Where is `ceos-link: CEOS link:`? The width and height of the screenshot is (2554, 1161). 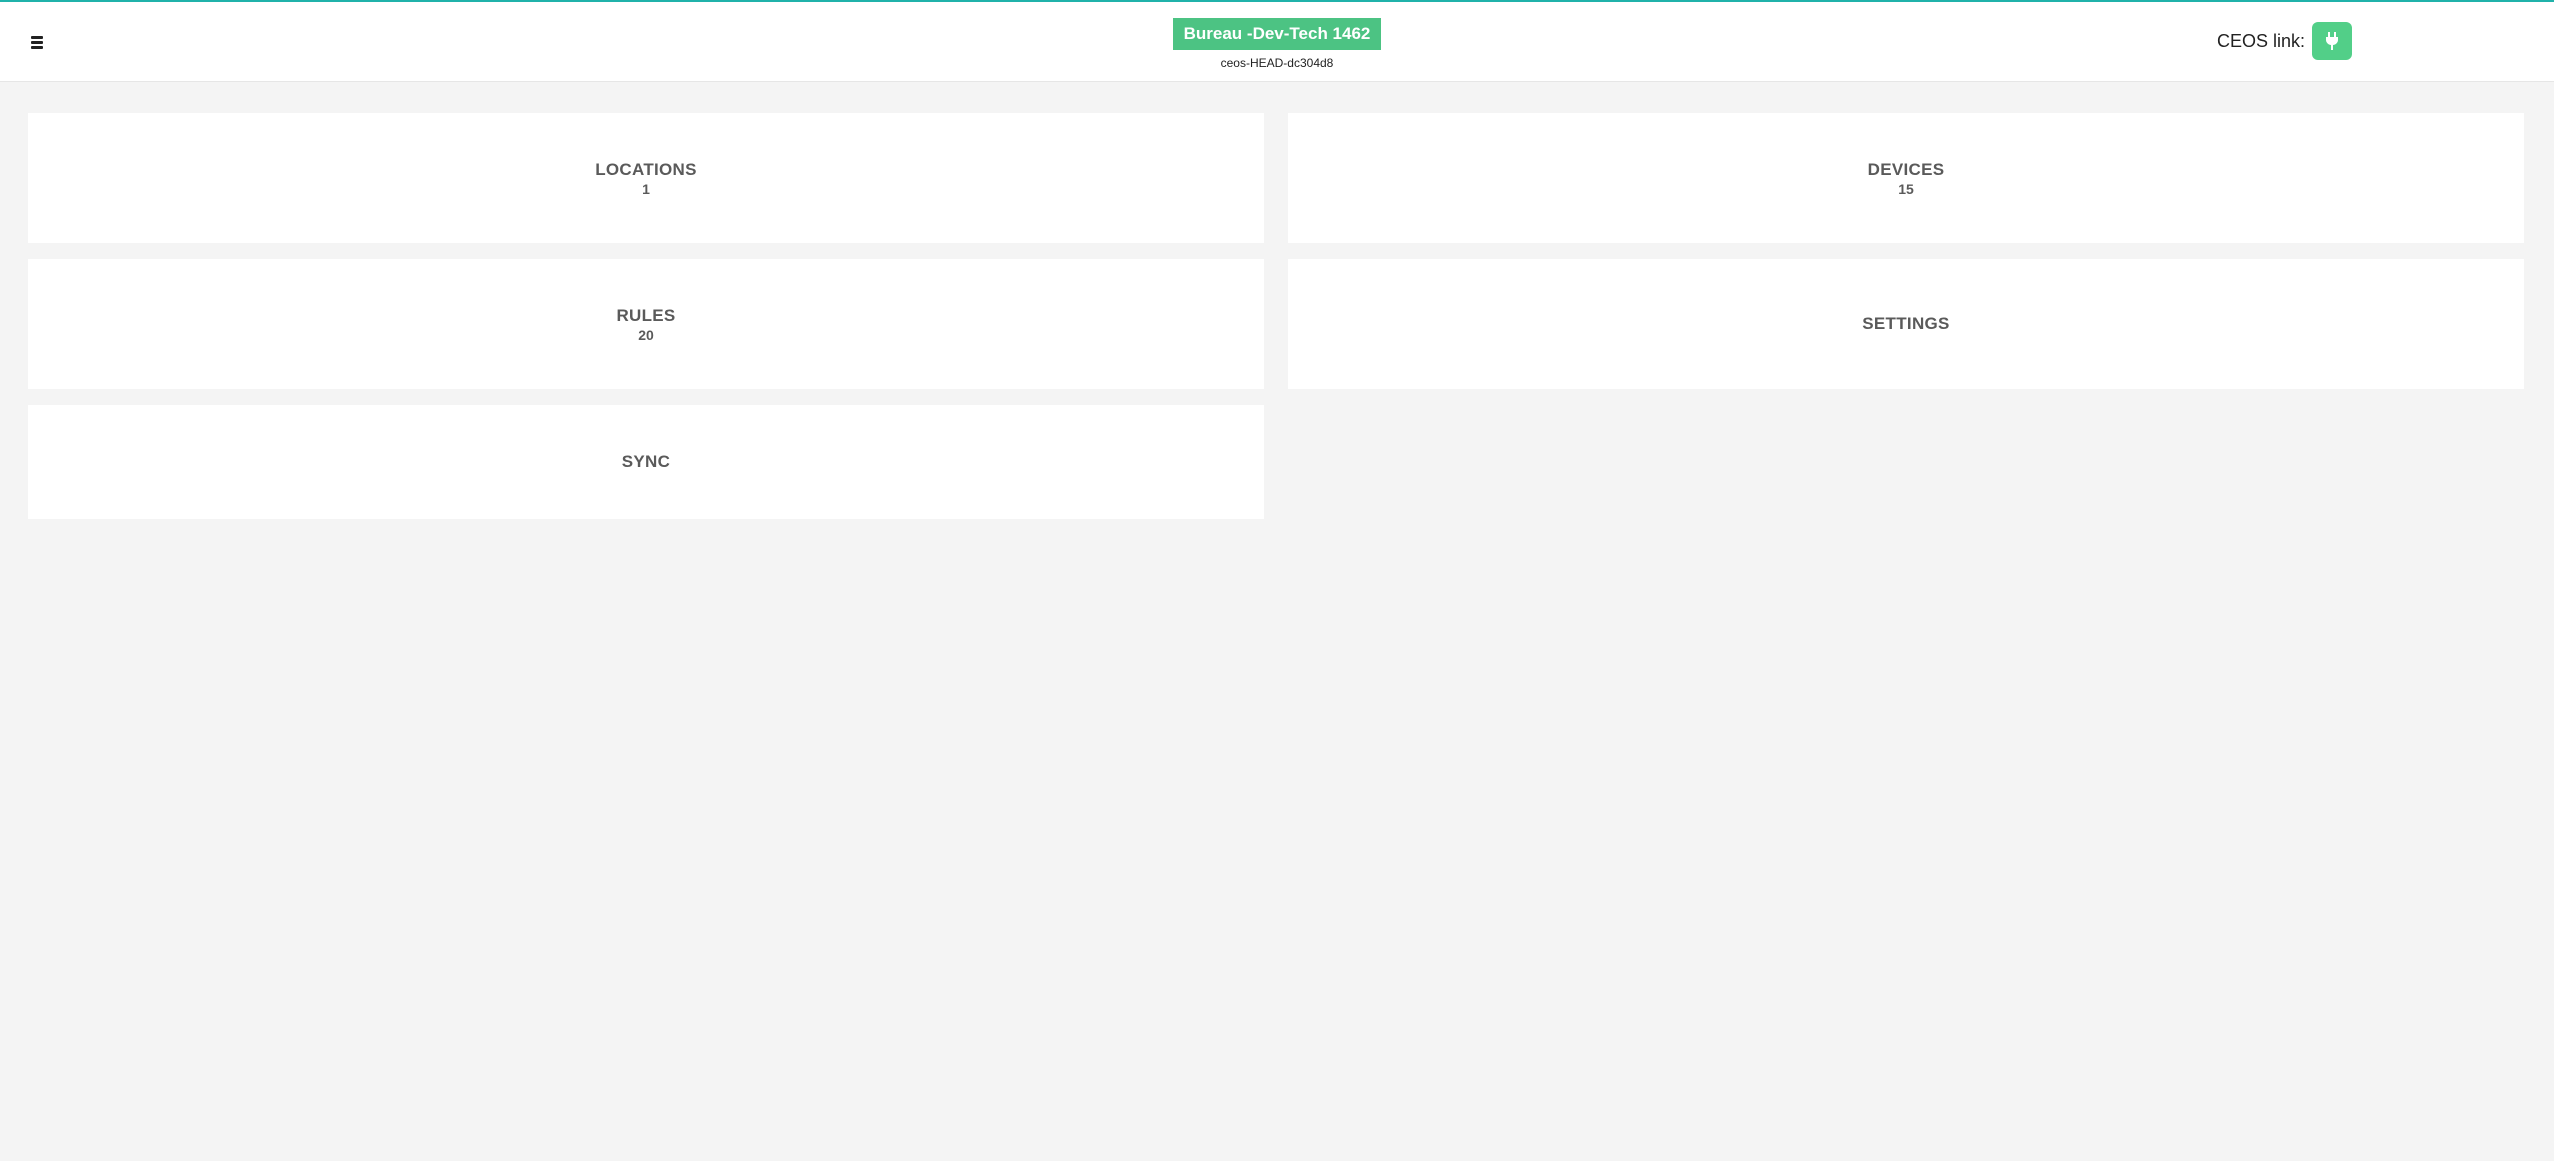 ceos-link: CEOS link: is located at coordinates (2284, 41).